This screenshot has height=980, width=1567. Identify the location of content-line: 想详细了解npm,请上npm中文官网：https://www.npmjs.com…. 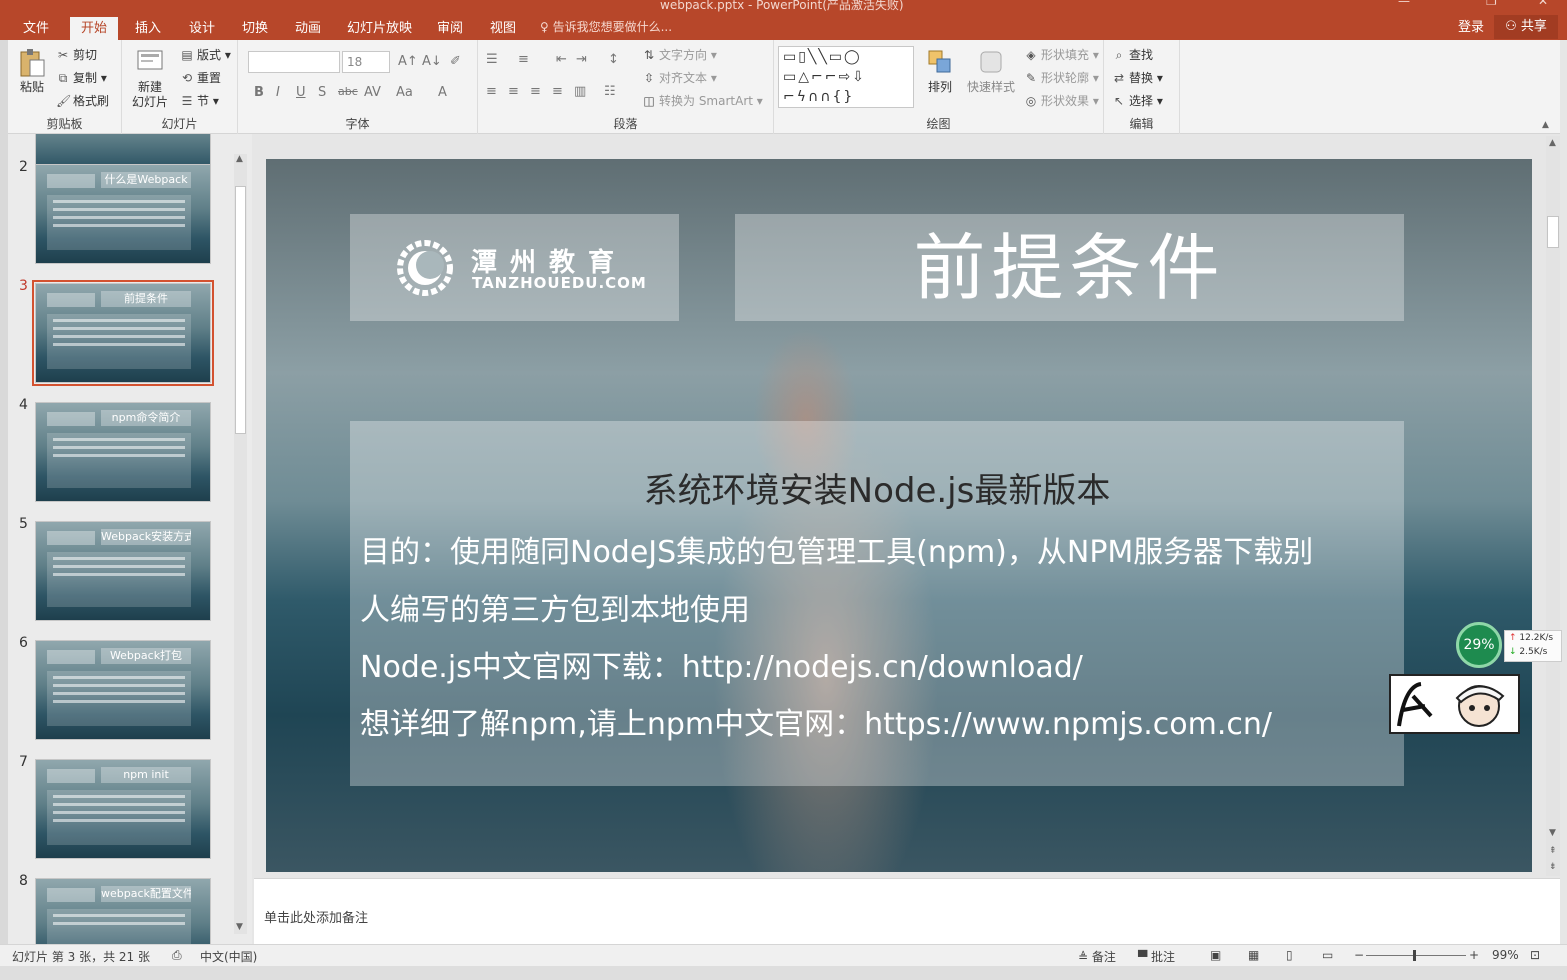
(872, 721).